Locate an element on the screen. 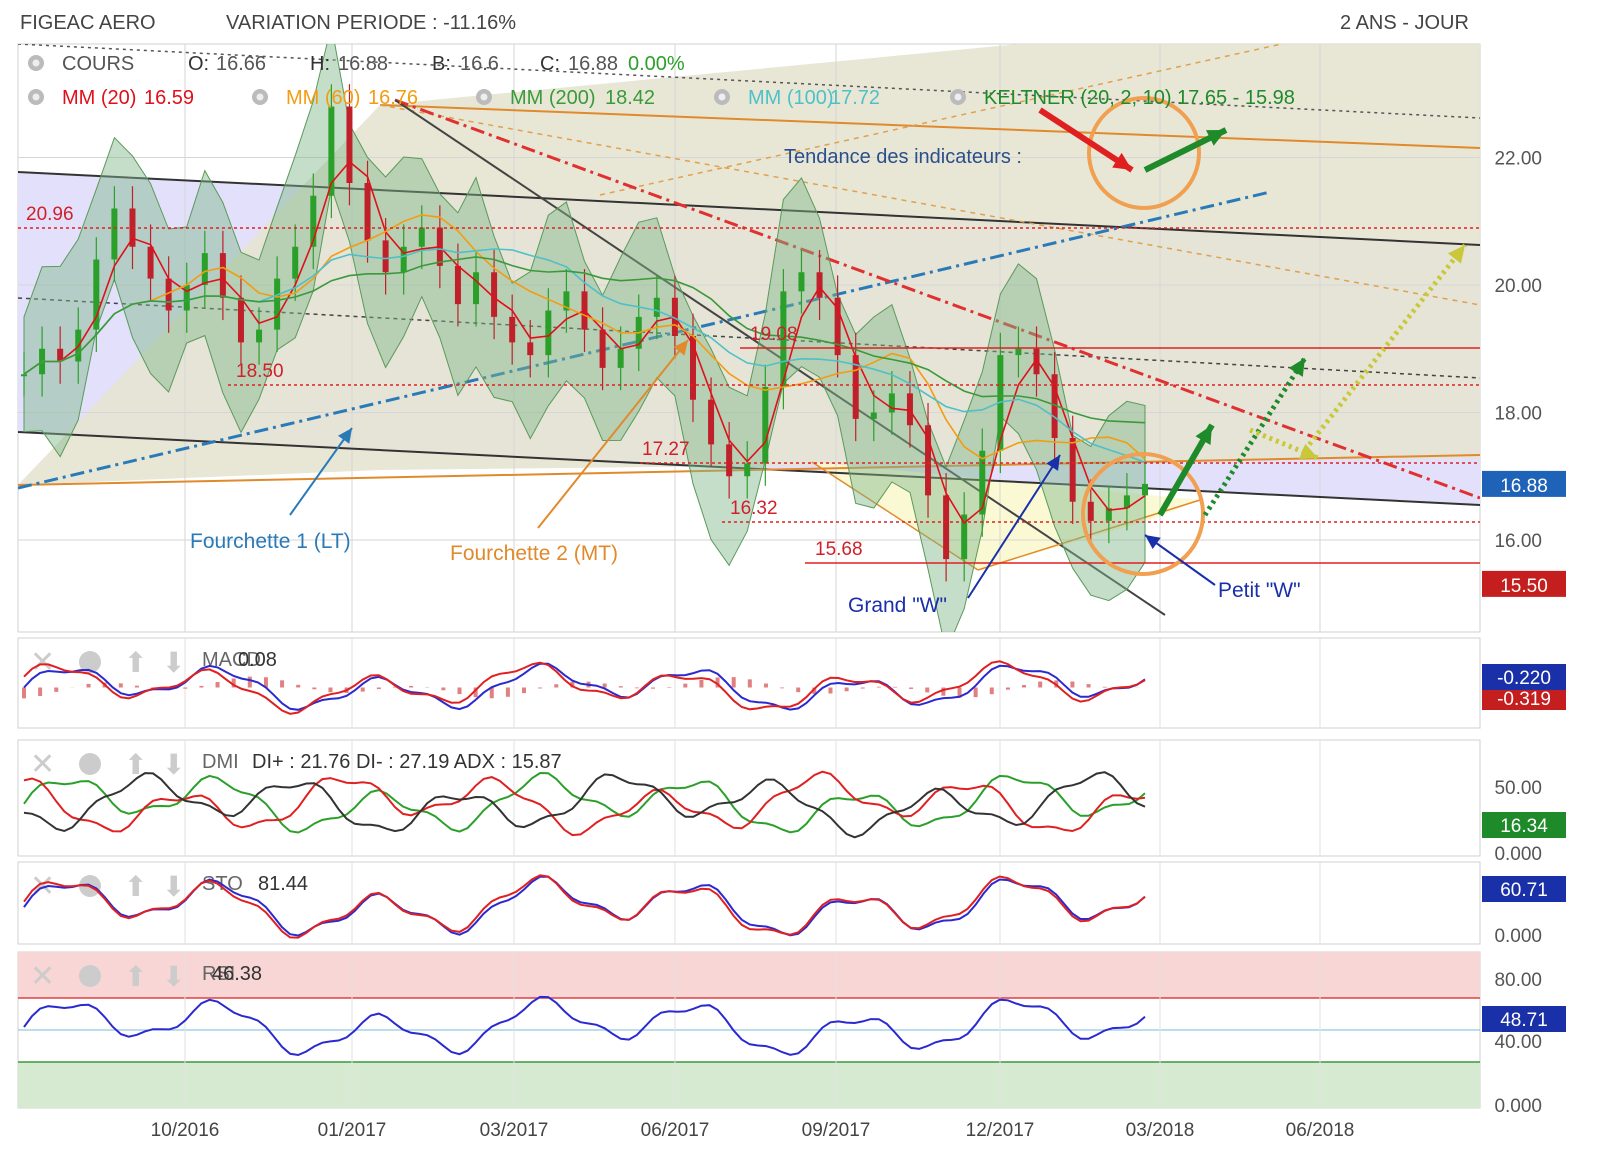  ohlc-key: C: is located at coordinates (550, 64).